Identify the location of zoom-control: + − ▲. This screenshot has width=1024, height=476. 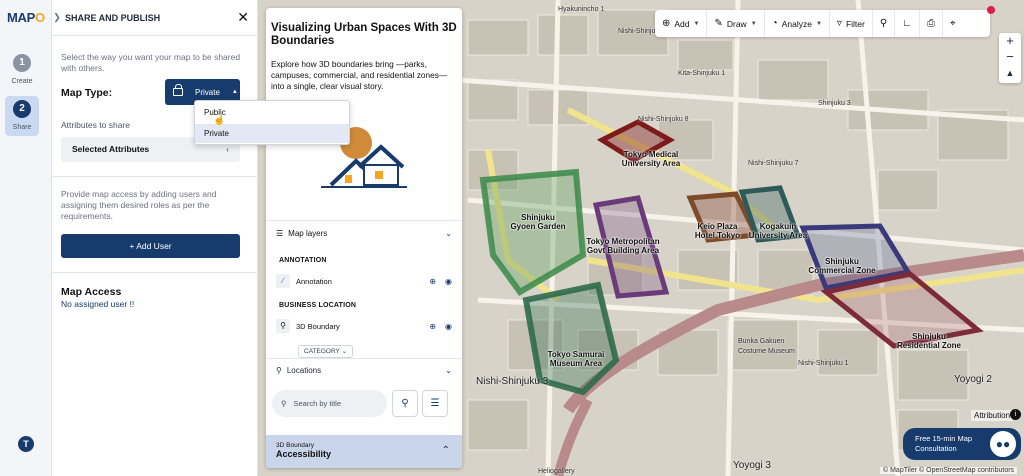
(1010, 58).